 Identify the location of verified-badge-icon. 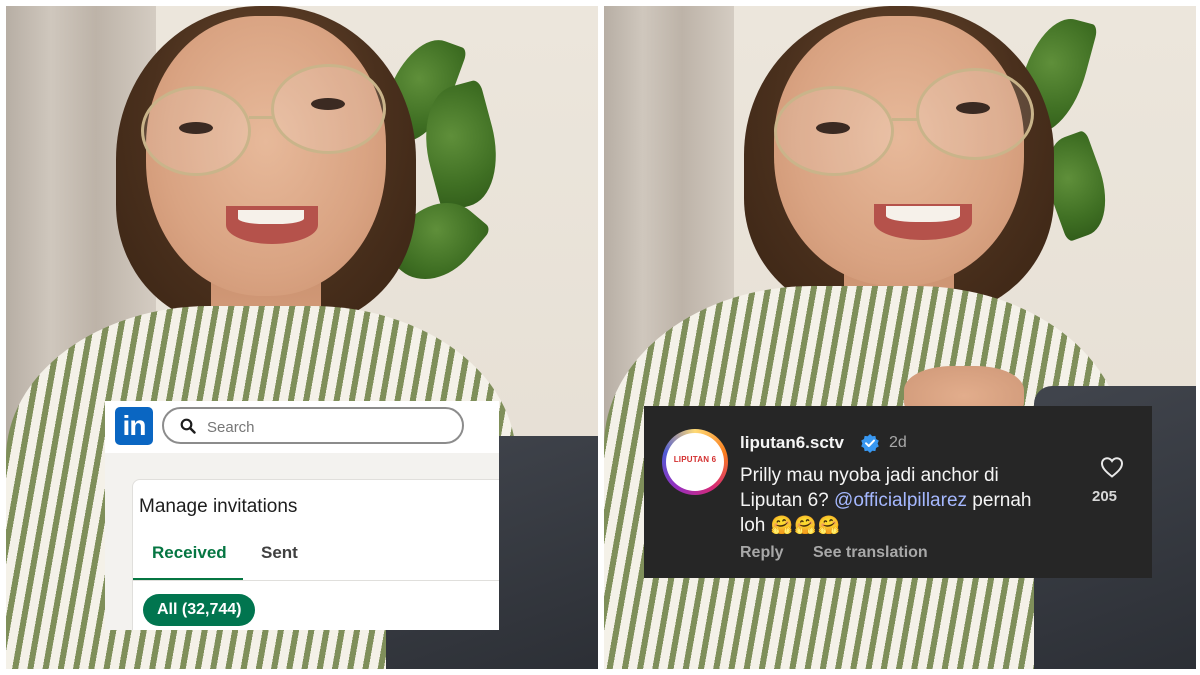
(870, 443).